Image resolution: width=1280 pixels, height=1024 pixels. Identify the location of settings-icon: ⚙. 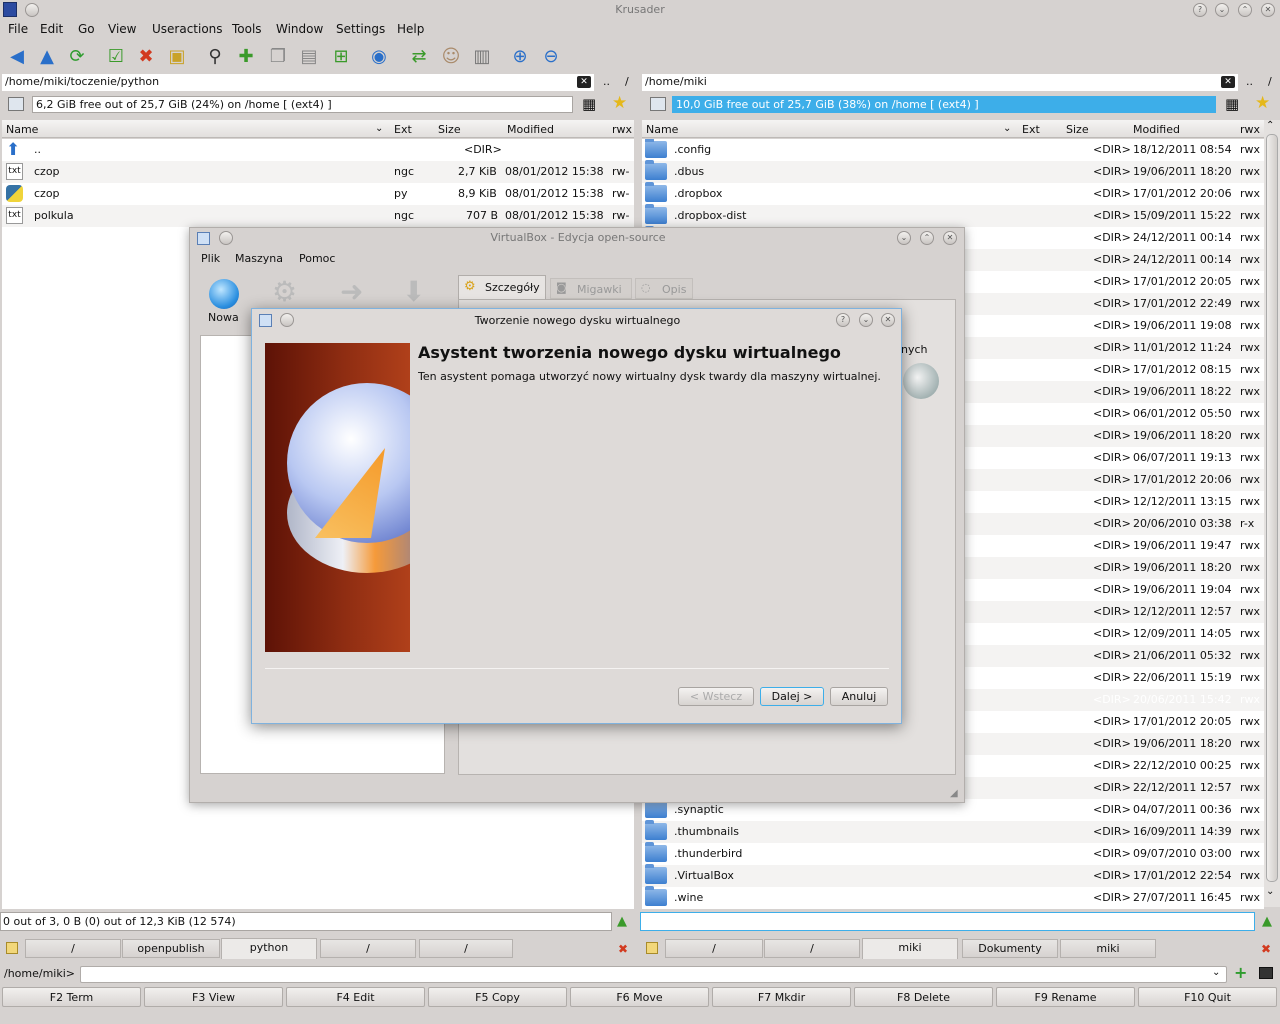
(284, 291).